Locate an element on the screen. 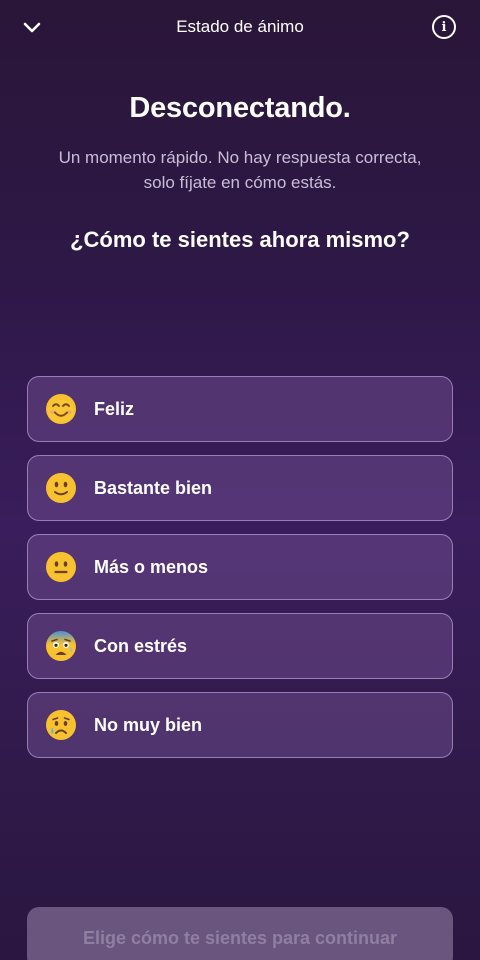 The image size is (480, 960). mood-option-label: No muy bien is located at coordinates (148, 724).